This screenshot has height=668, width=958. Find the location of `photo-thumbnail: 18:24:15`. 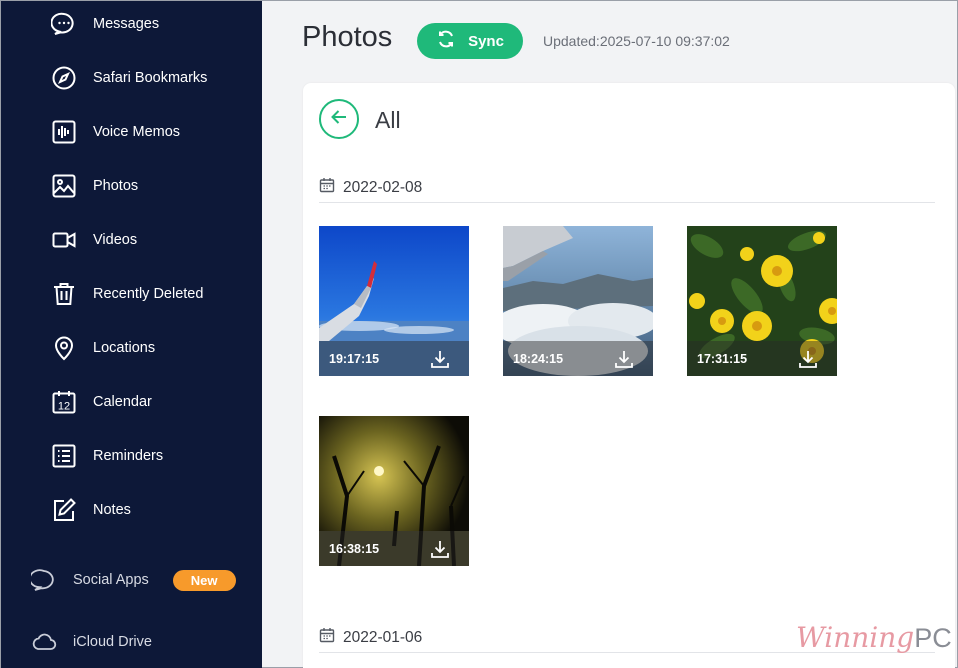

photo-thumbnail: 18:24:15 is located at coordinates (578, 301).